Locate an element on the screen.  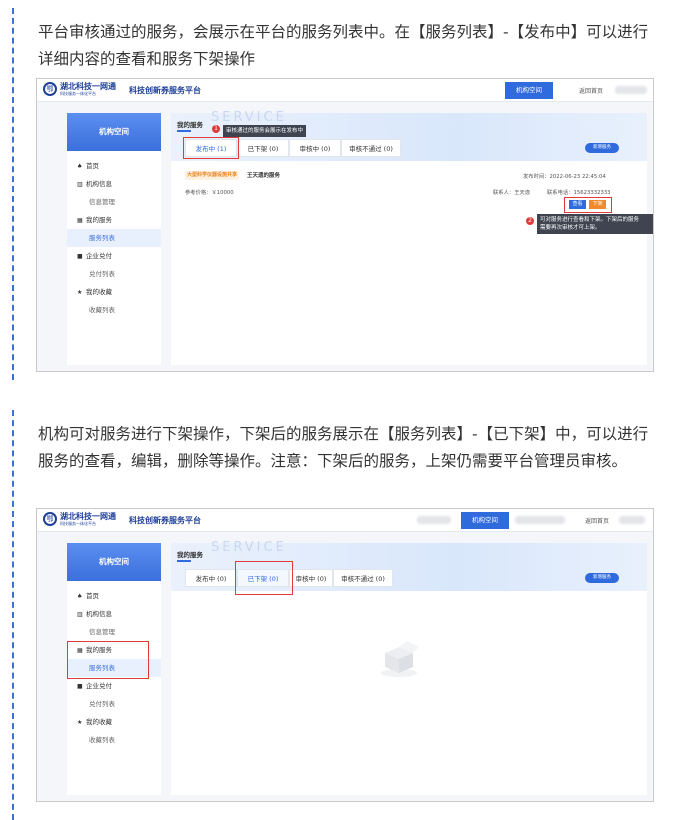
service-price: 参考价格：￥10000 is located at coordinates (209, 193).